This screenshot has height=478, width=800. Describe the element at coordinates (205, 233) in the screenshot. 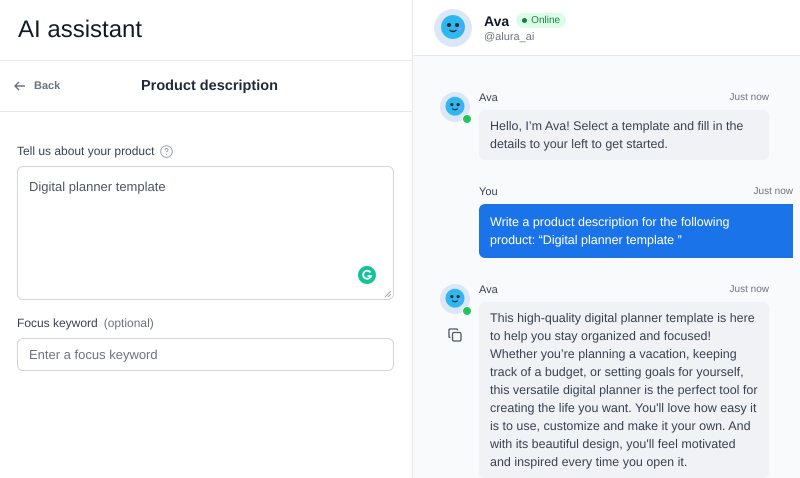

I see `product-text-area: Digital planner template` at that location.